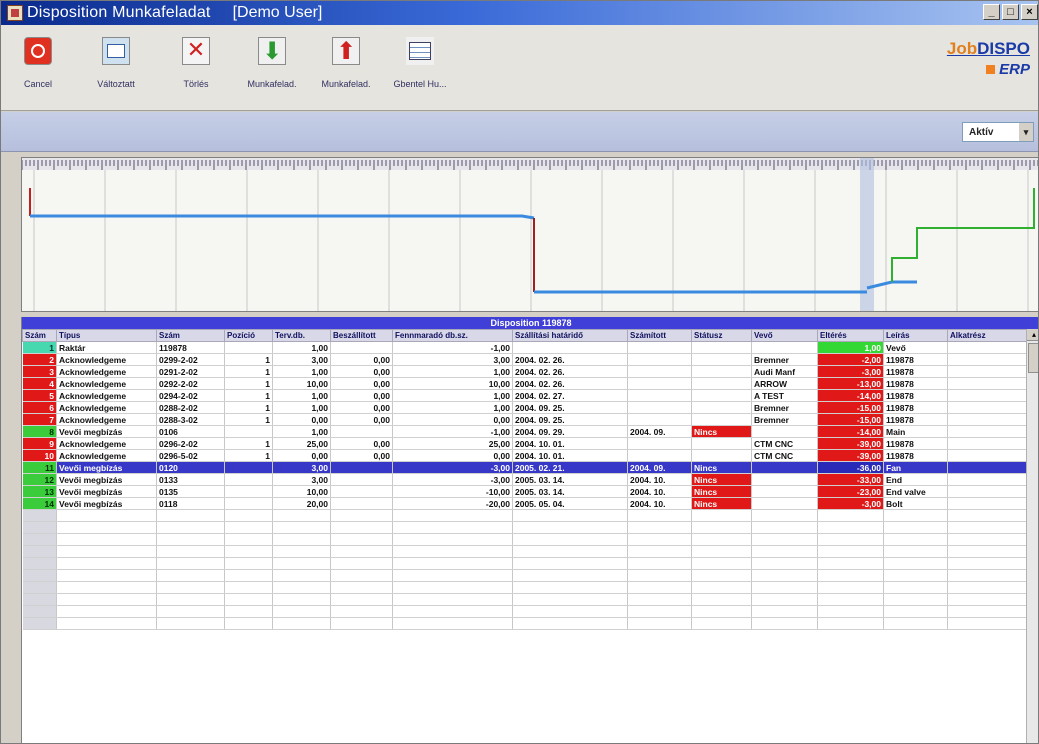  Describe the element at coordinates (301, 335) in the screenshot. I see `column-header: Terv.db.` at that location.